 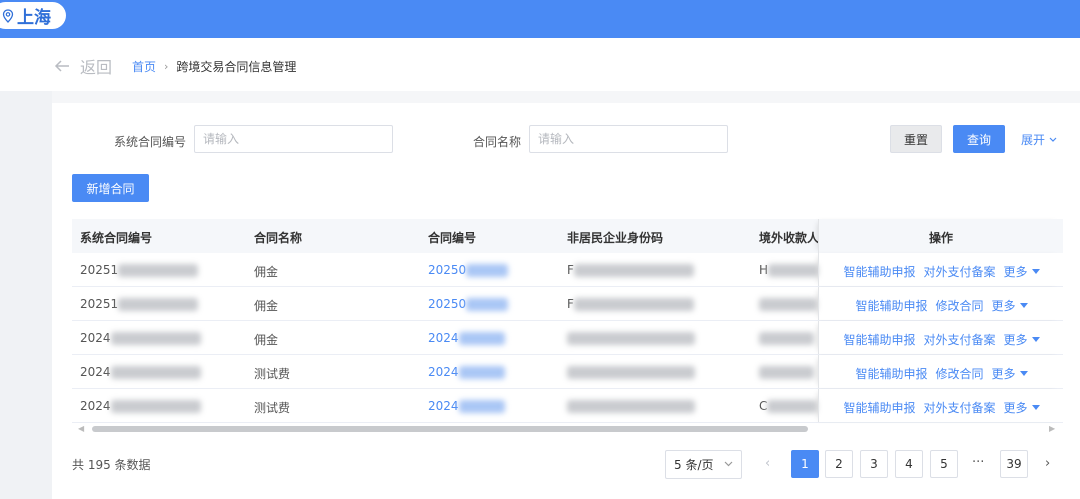 I want to click on side-gutter, so click(x=26, y=295).